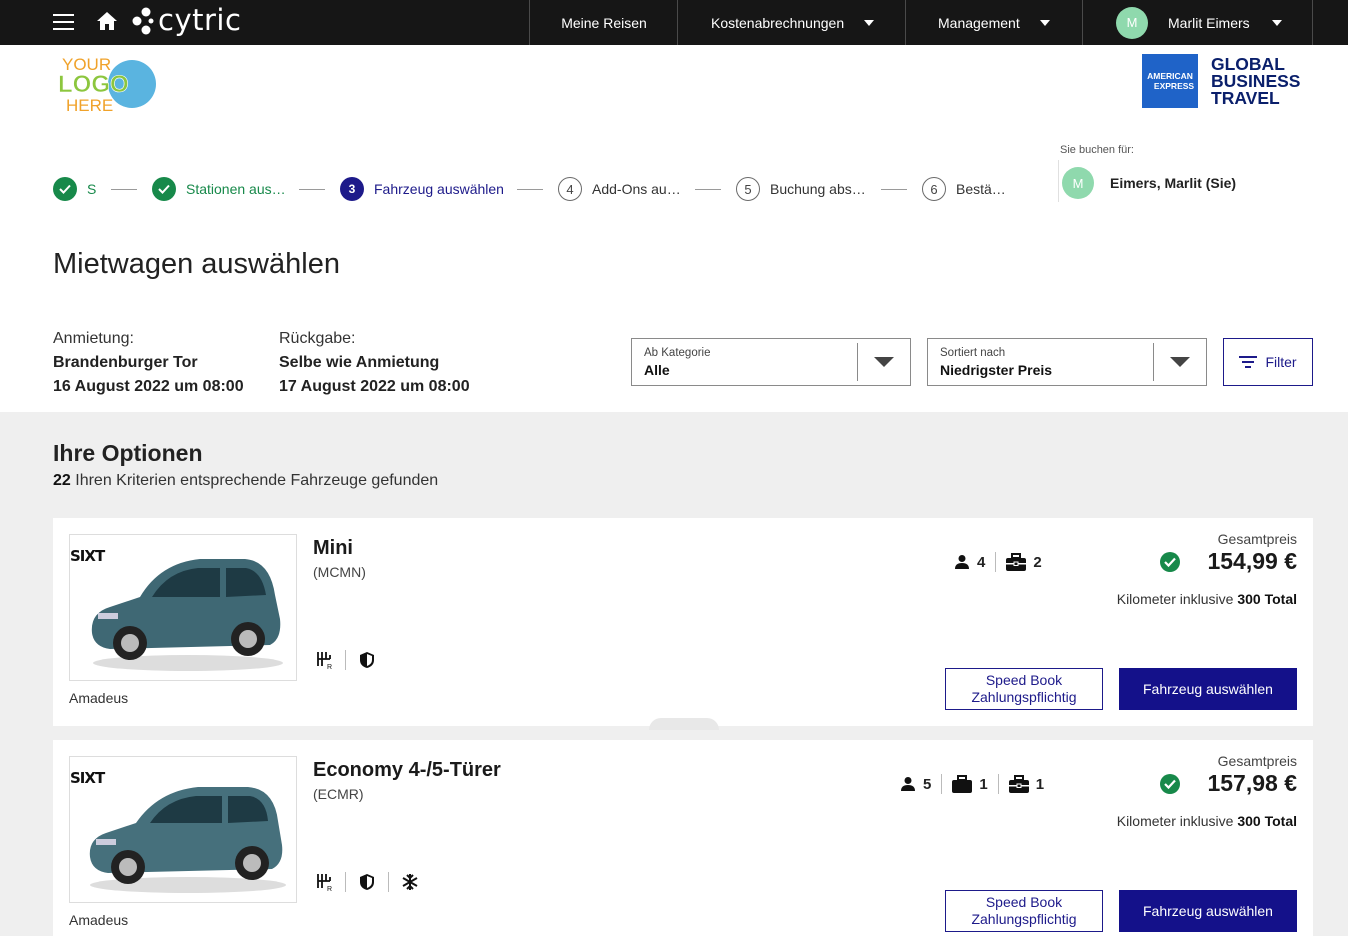 The image size is (1348, 936). What do you see at coordinates (915, 784) in the screenshot?
I see `passengers: 5` at bounding box center [915, 784].